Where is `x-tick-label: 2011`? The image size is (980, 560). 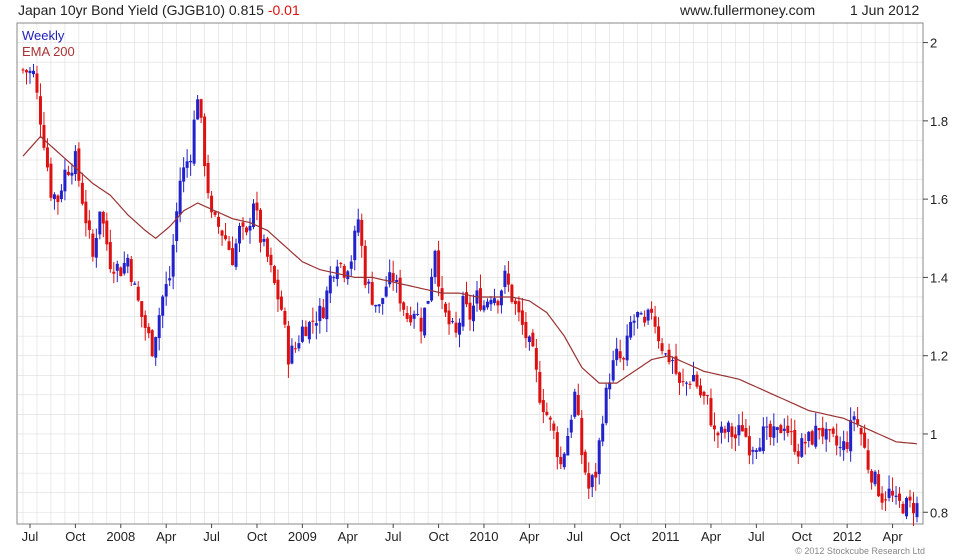 x-tick-label: 2011 is located at coordinates (666, 536).